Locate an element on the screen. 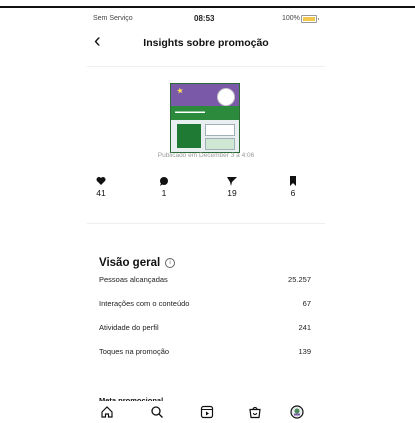  shop-icon is located at coordinates (255, 412).